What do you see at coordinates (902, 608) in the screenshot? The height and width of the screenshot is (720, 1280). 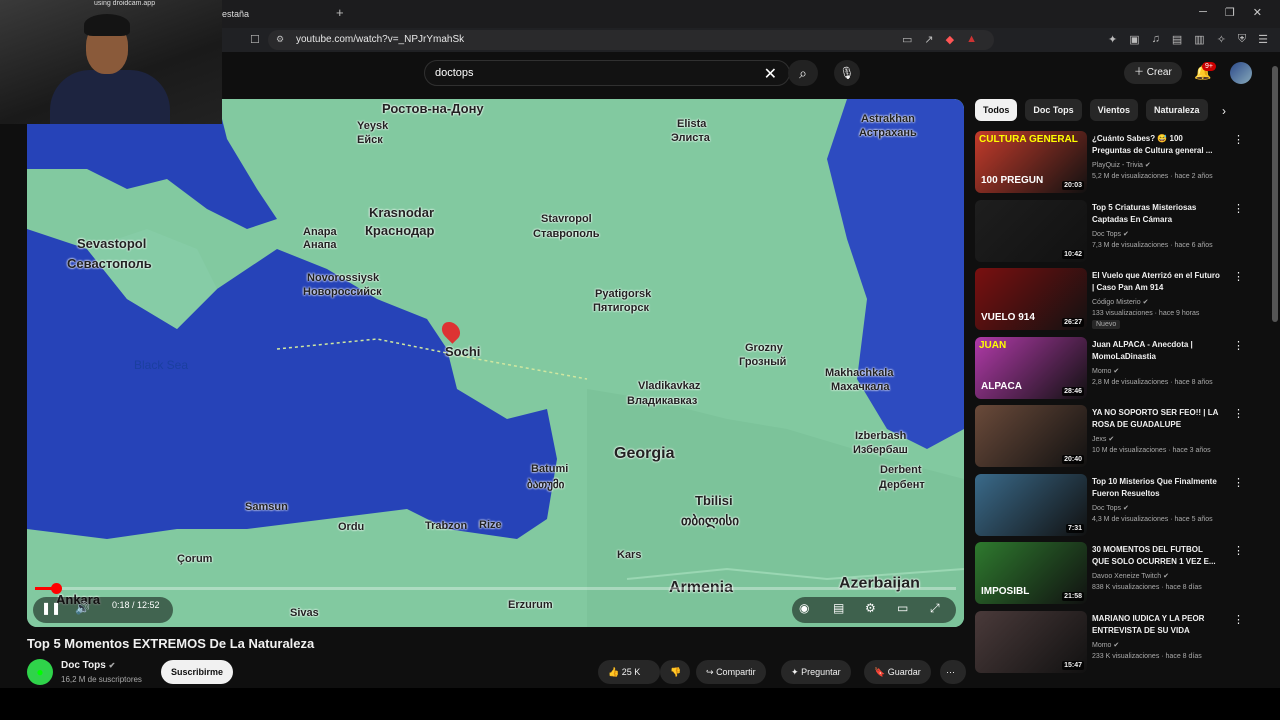 I see `theater-mode-icon: ▭` at bounding box center [902, 608].